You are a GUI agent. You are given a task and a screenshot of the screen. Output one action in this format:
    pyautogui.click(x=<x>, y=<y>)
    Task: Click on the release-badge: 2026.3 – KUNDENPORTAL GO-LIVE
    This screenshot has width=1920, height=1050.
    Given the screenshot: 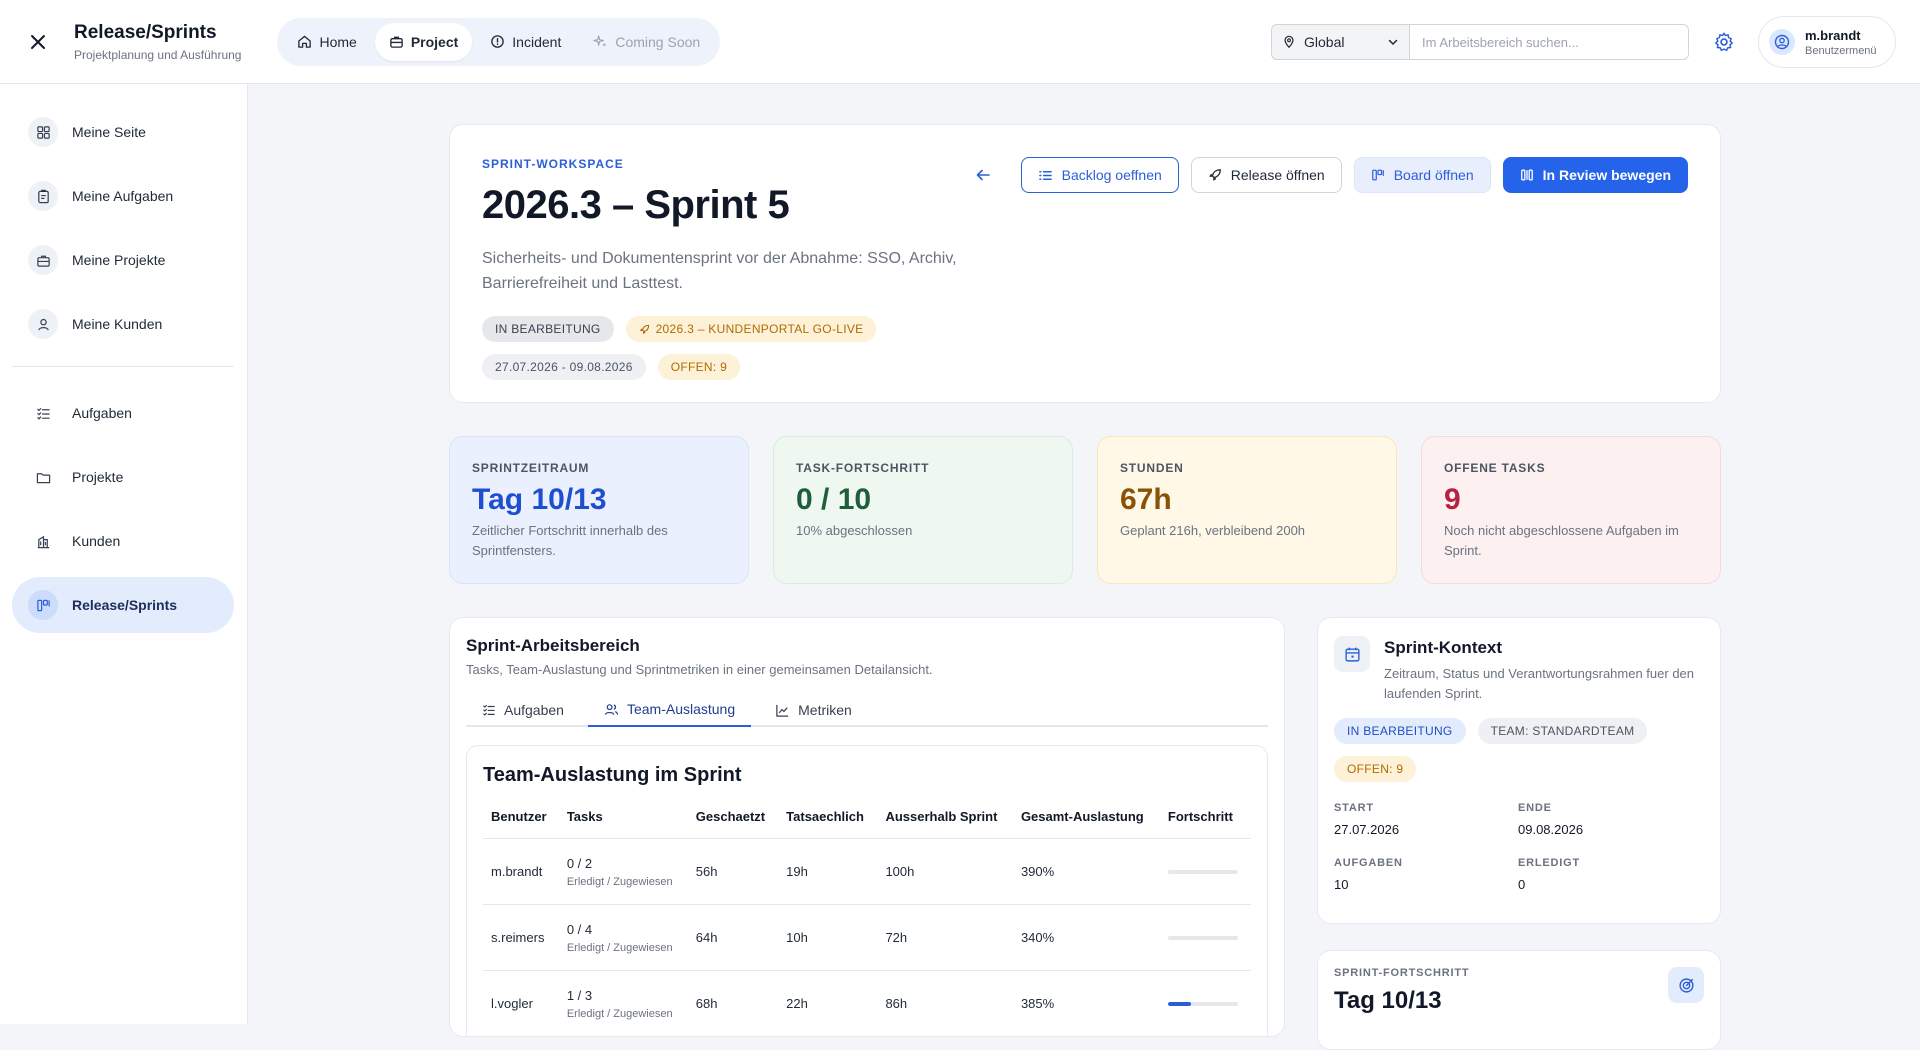 What is the action you would take?
    pyautogui.click(x=751, y=329)
    